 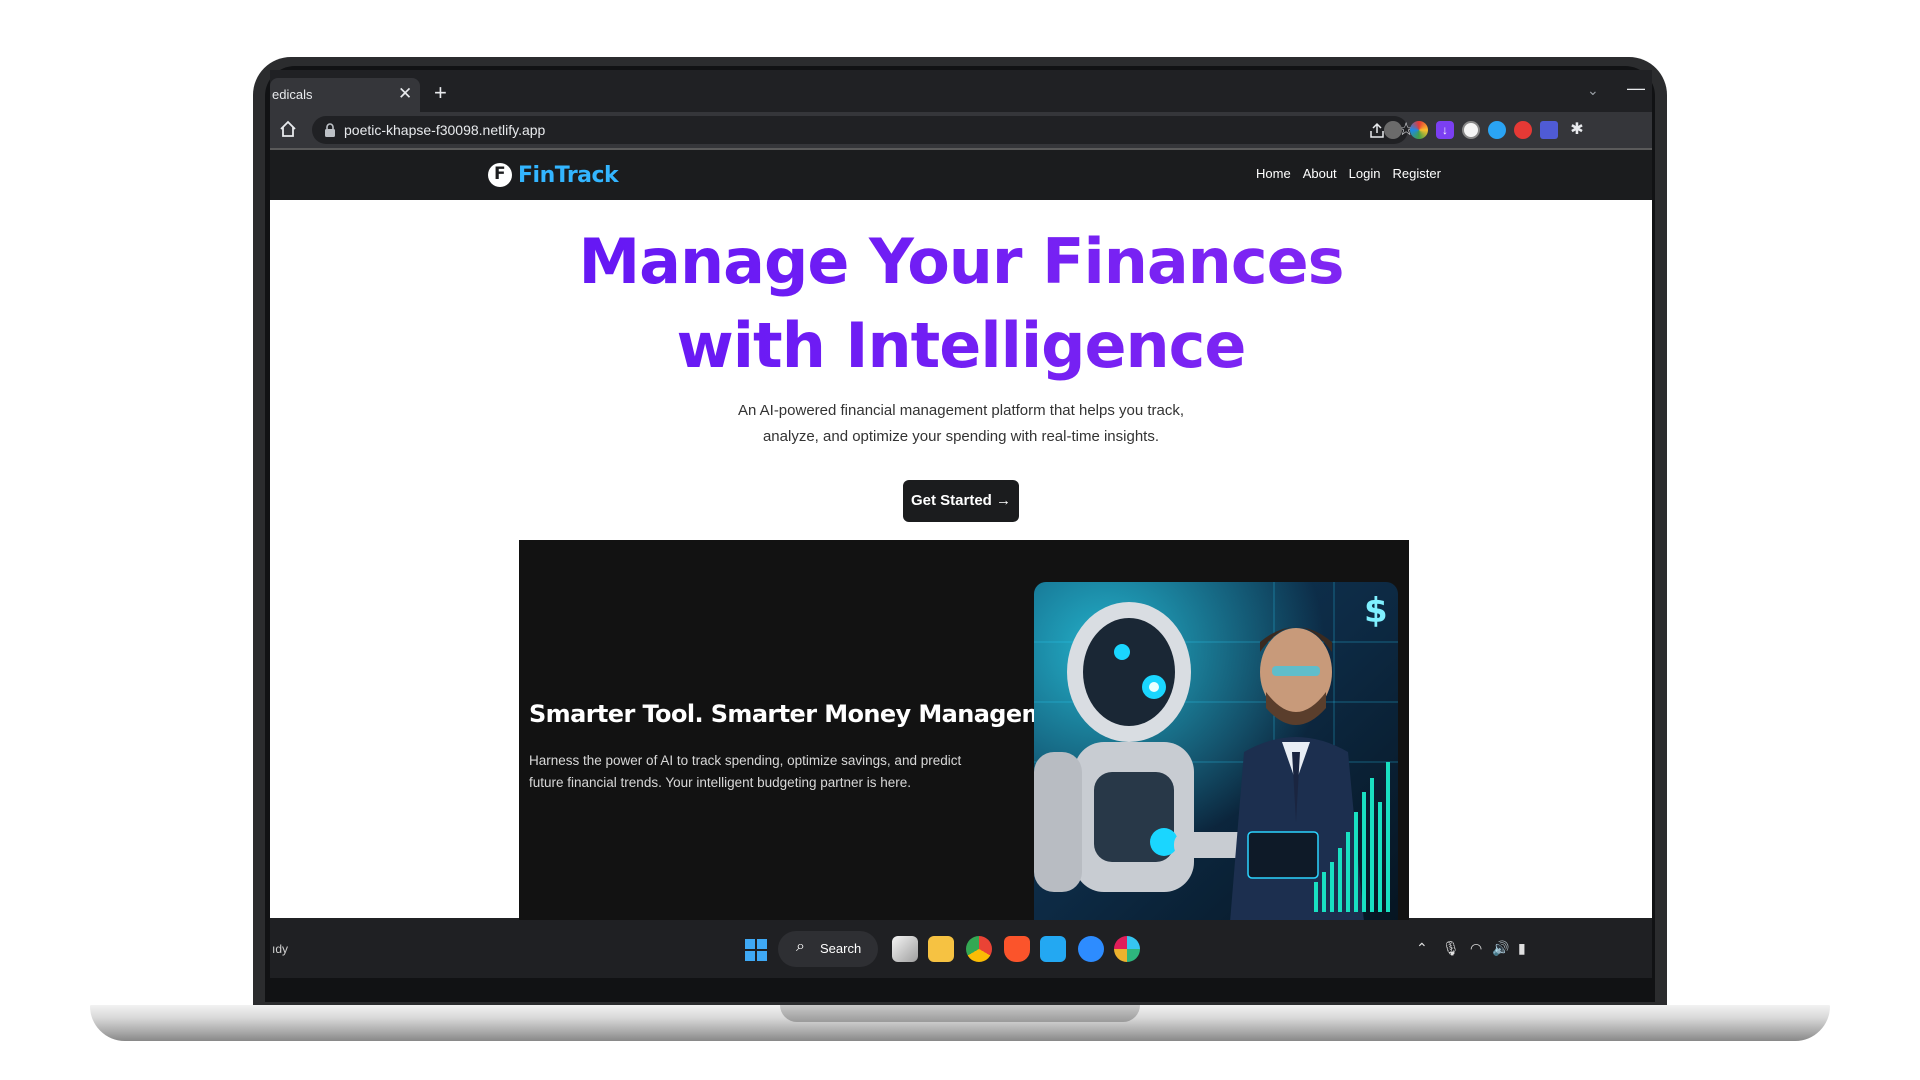 I want to click on browser-toolbar: poetic-khapse-f30098.netlify.app ☆ ↓ ✱, so click(x=961, y=130).